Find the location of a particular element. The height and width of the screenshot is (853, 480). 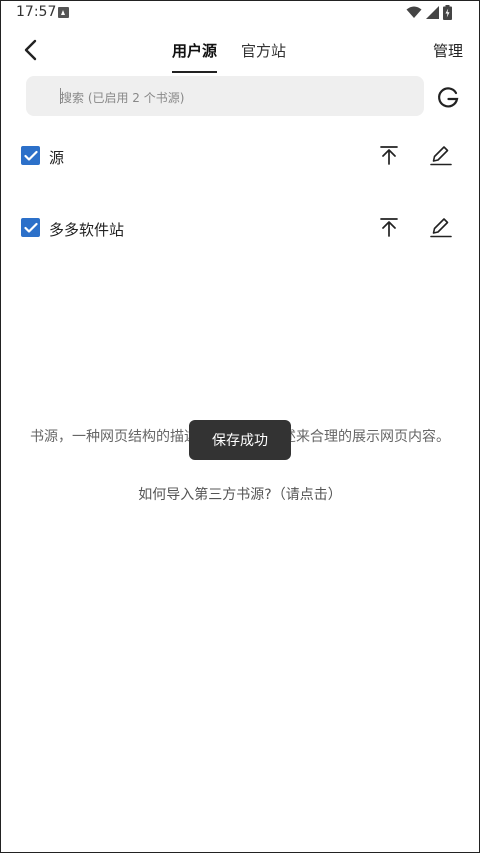

source-name: 多多软件站 is located at coordinates (87, 230).